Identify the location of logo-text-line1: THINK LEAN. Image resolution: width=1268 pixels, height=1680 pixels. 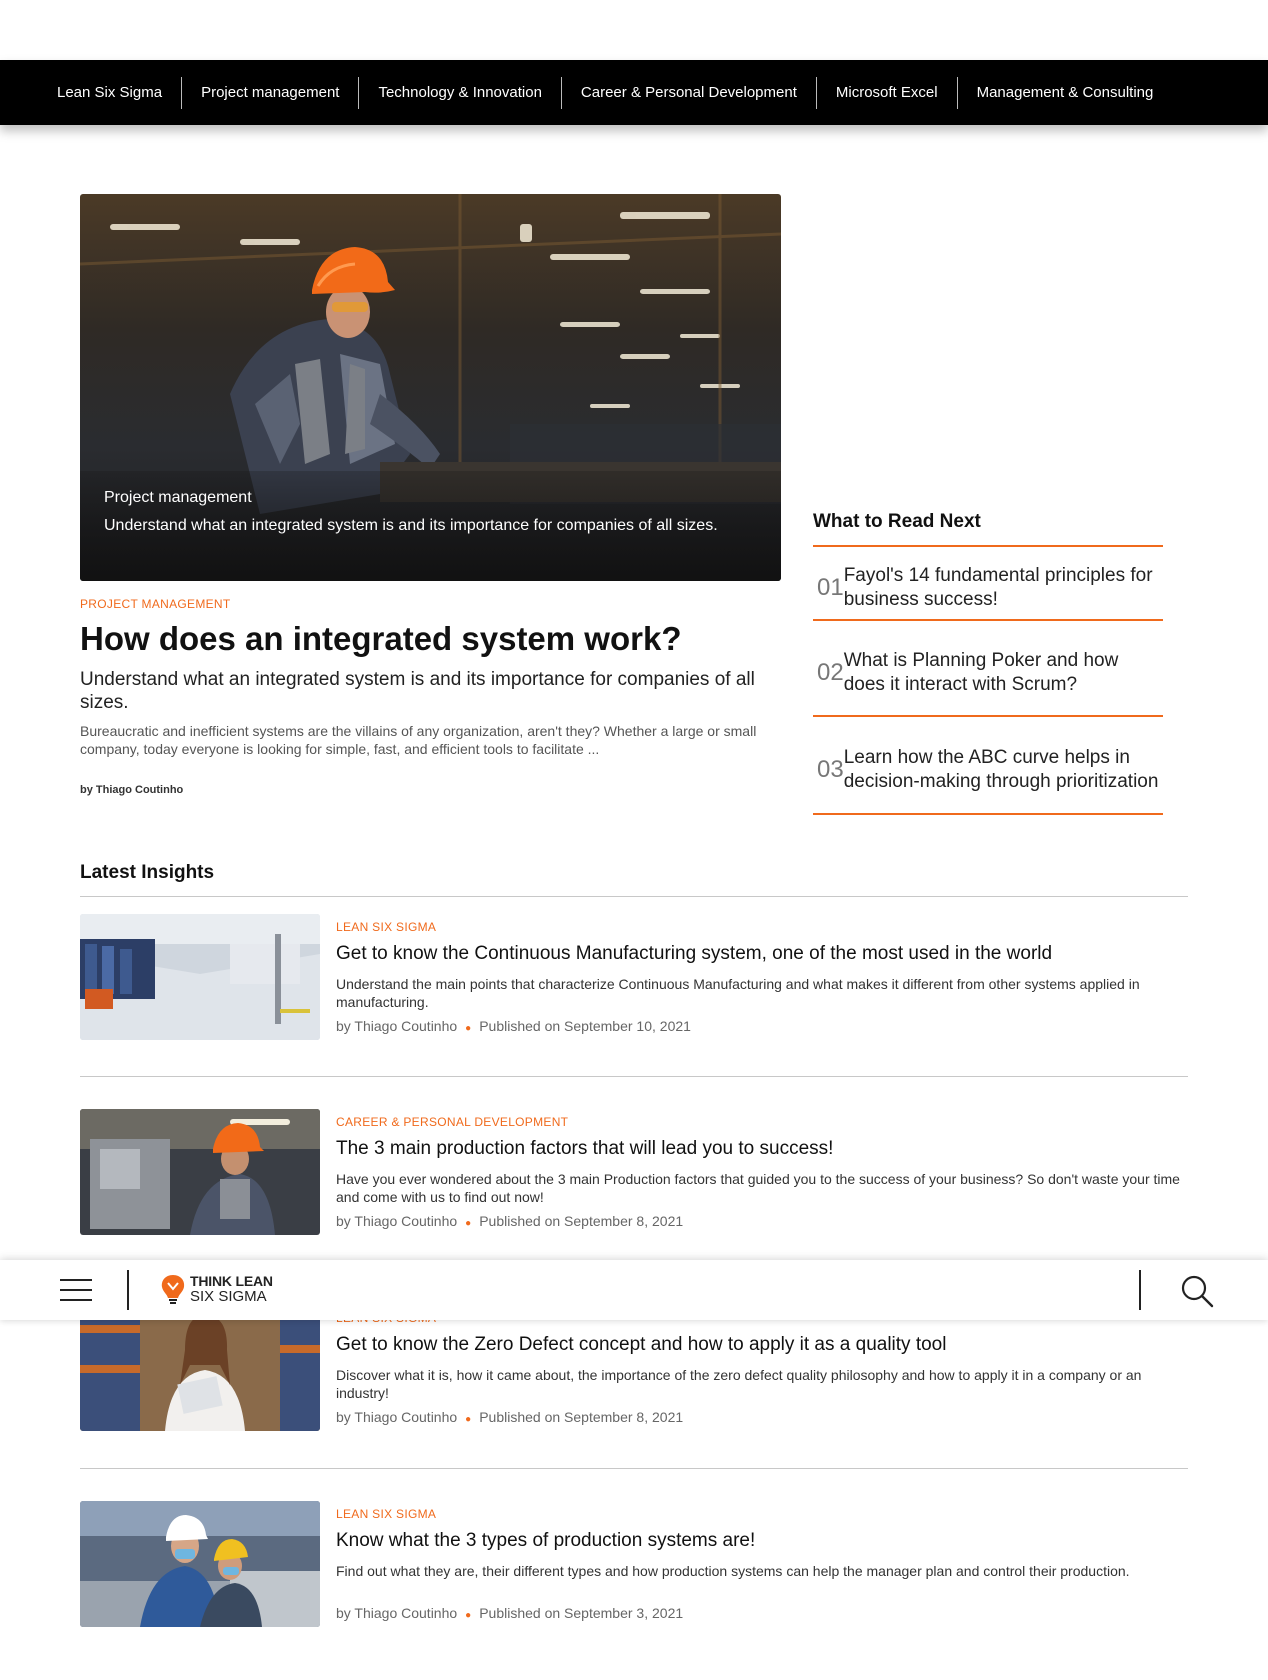
(231, 1281).